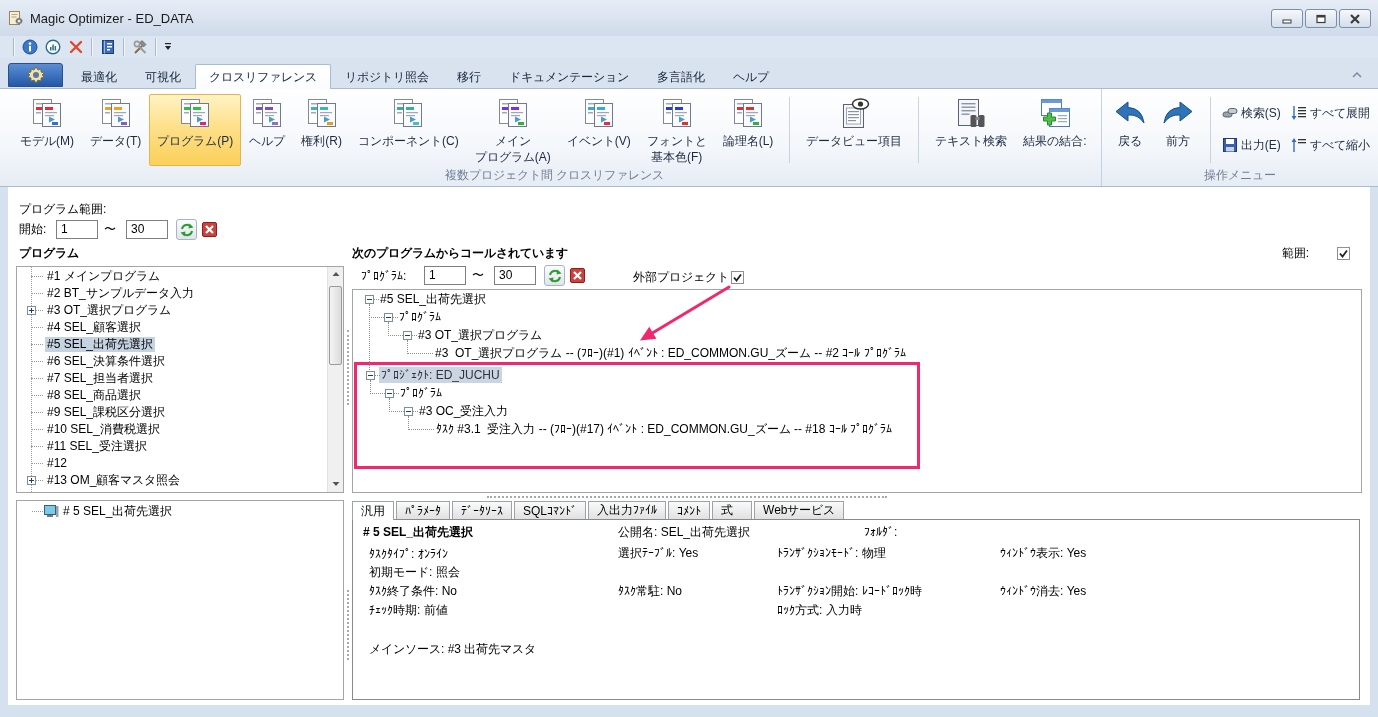 This screenshot has height=717, width=1378. Describe the element at coordinates (1251, 145) in the screenshot. I see `ribbon-button: 出力(E)` at that location.